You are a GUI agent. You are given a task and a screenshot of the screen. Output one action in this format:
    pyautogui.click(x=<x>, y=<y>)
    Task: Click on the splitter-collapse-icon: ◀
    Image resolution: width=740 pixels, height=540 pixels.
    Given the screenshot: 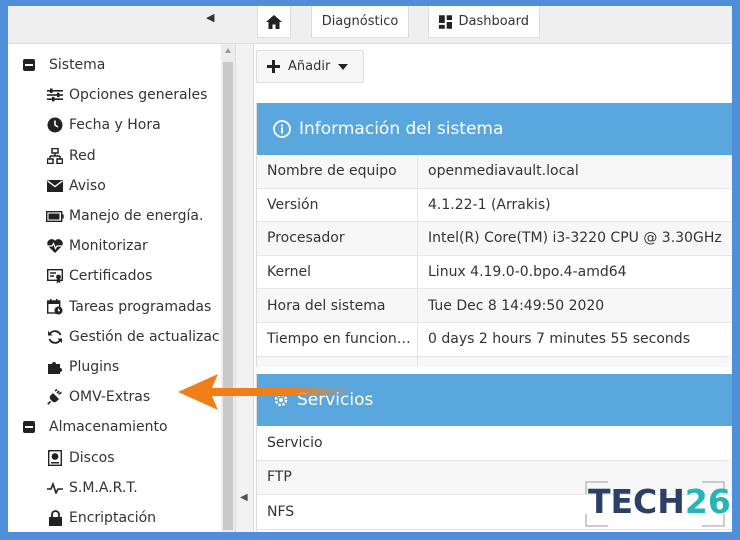 What is the action you would take?
    pyautogui.click(x=244, y=497)
    